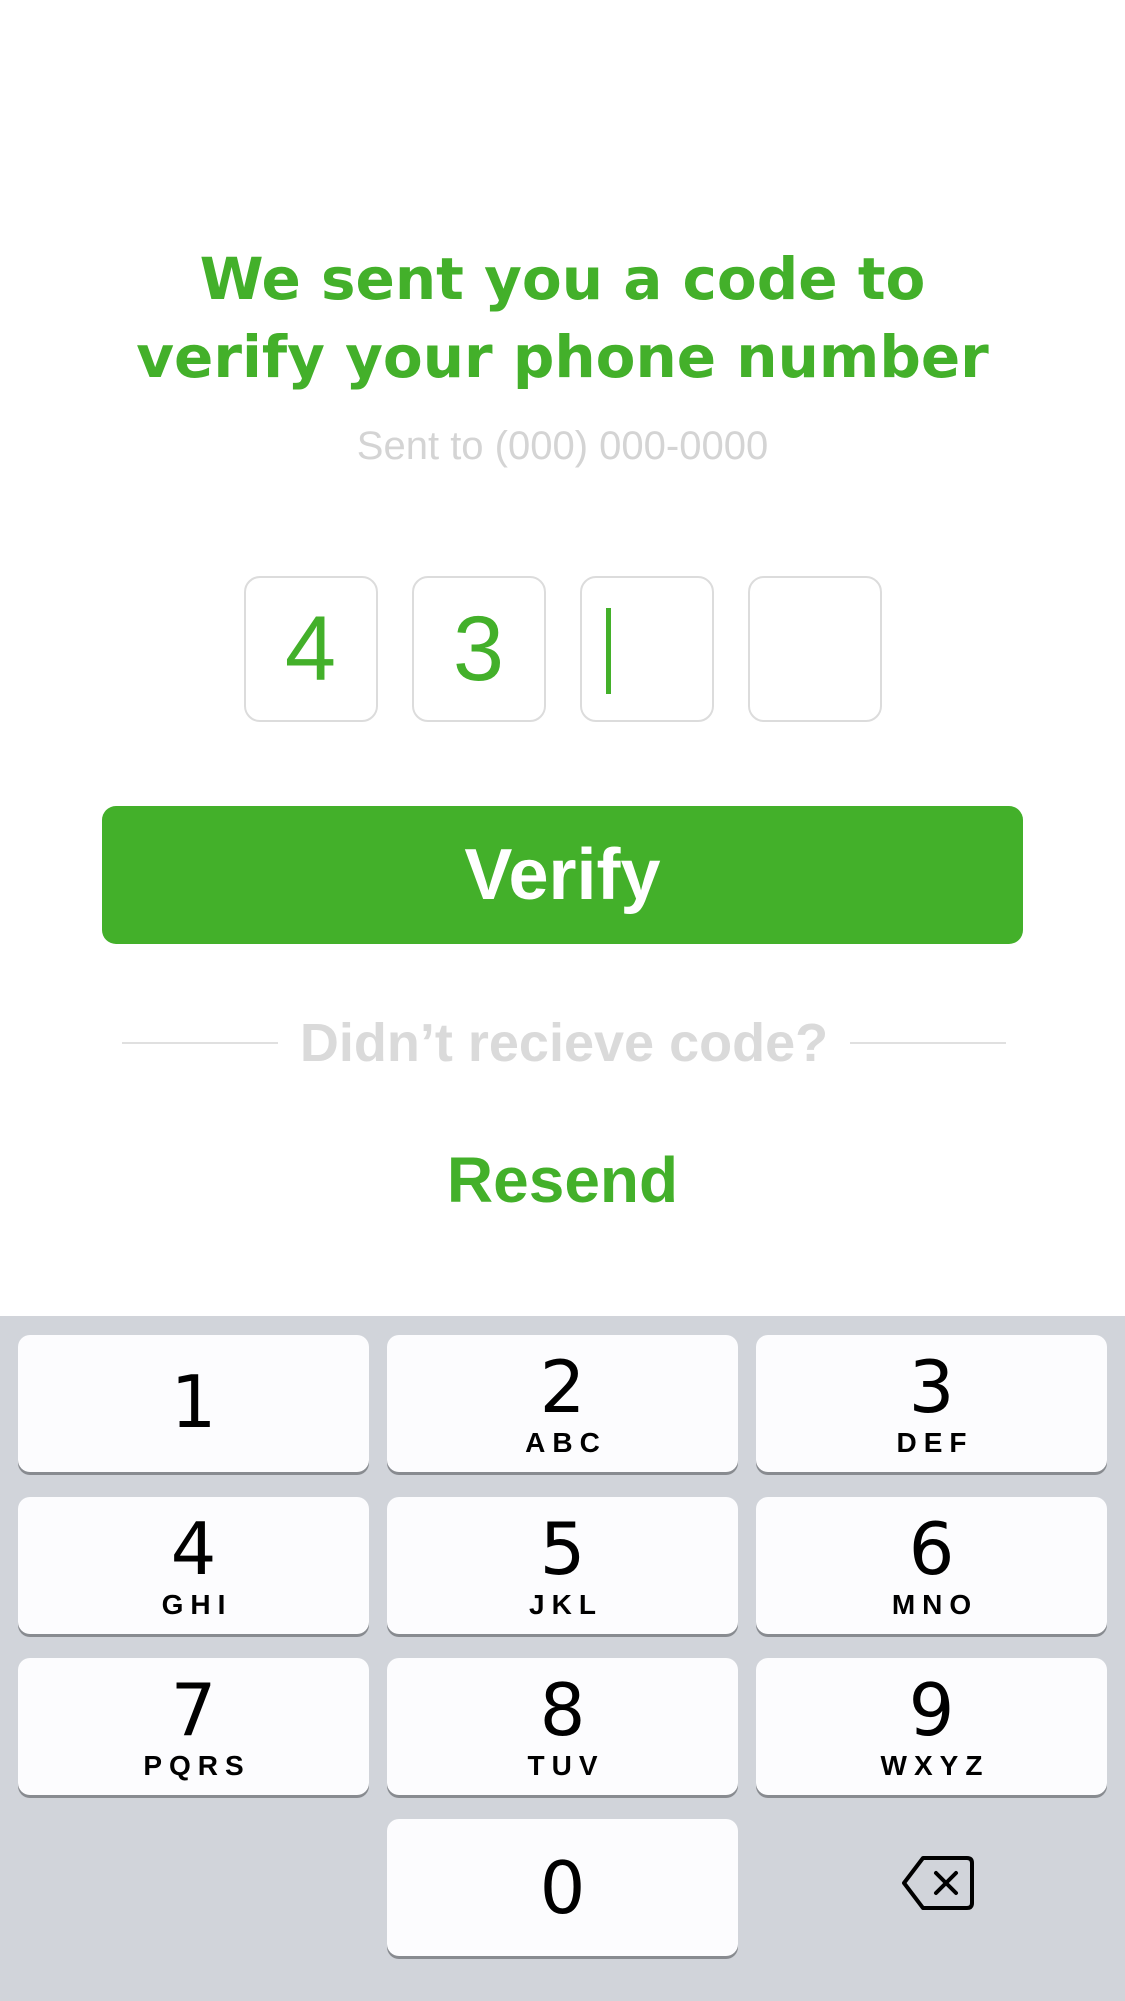 The width and height of the screenshot is (1125, 2001). I want to click on key-9-number: 9, so click(931, 1709).